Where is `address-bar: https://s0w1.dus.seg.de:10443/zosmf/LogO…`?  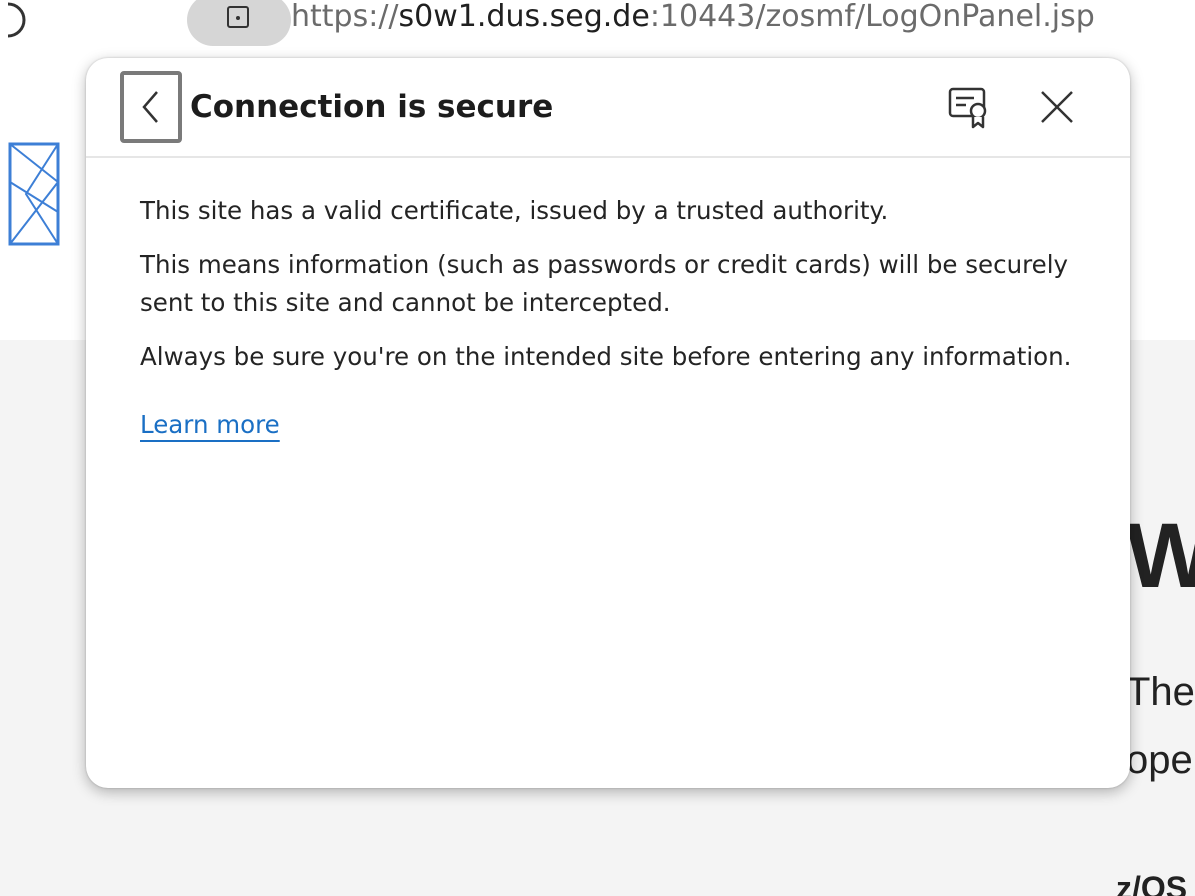 address-bar: https://s0w1.dus.seg.de:10443/zosmf/LogO… is located at coordinates (640, 26).